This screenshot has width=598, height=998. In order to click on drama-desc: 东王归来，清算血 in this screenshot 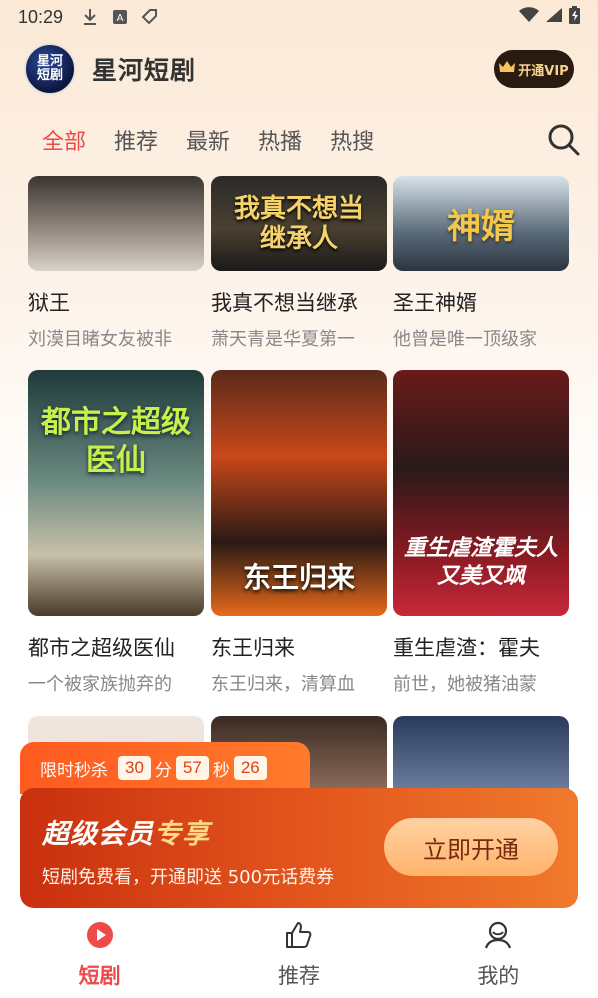, I will do `click(283, 684)`.